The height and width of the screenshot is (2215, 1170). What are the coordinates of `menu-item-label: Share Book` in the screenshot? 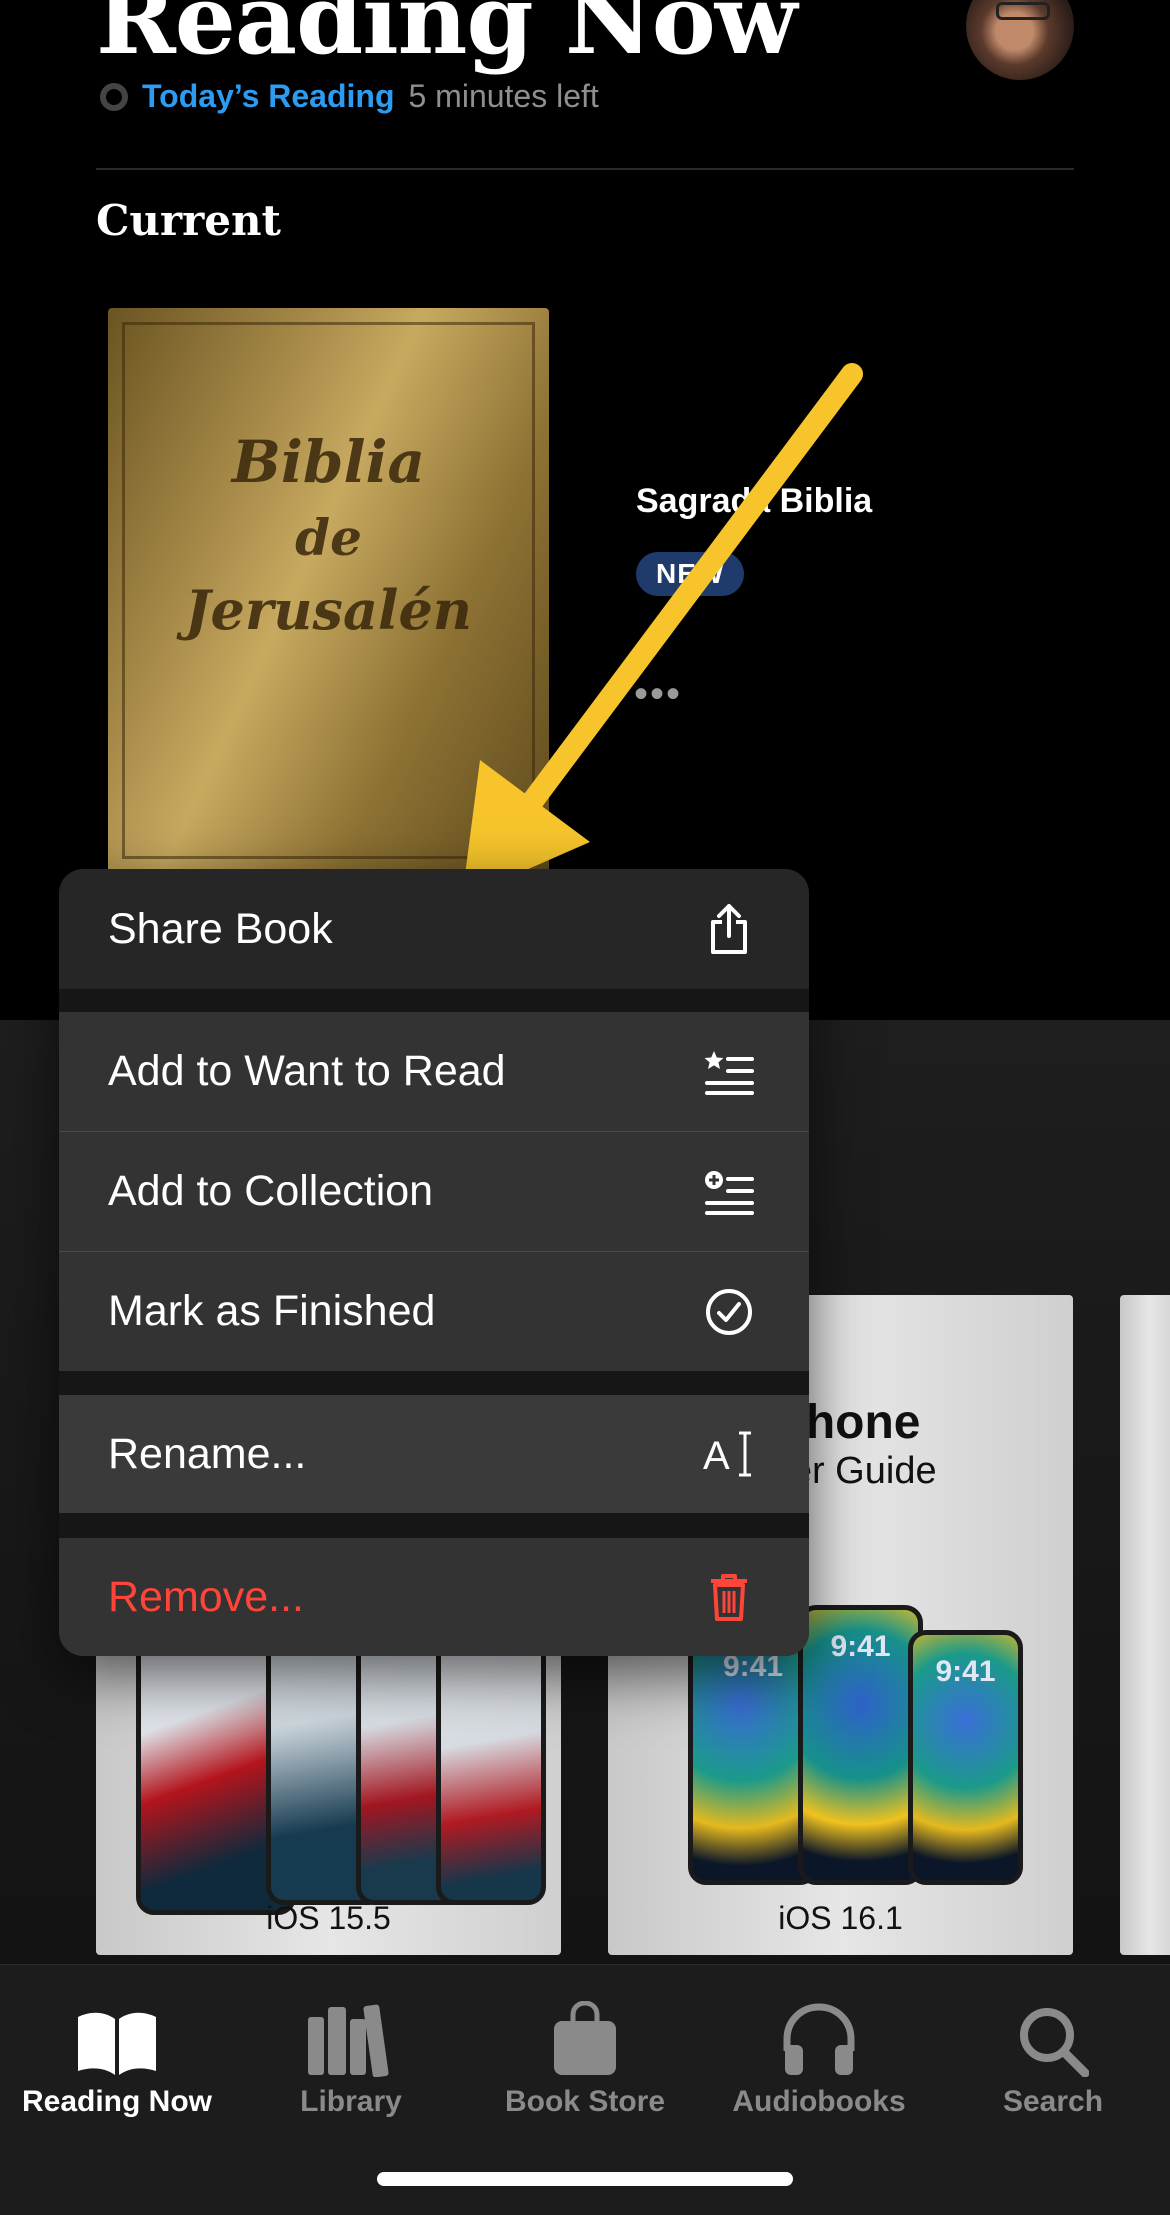 It's located at (220, 928).